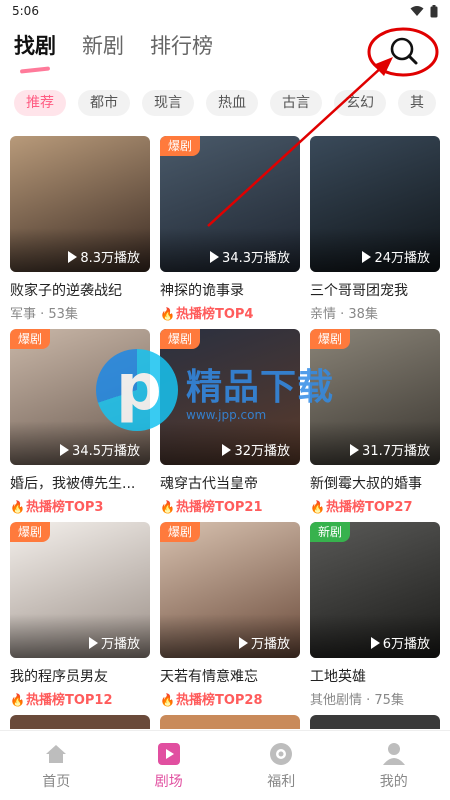 This screenshot has width=450, height=800. Describe the element at coordinates (56, 781) in the screenshot. I see `nav-home-label: 首页` at that location.